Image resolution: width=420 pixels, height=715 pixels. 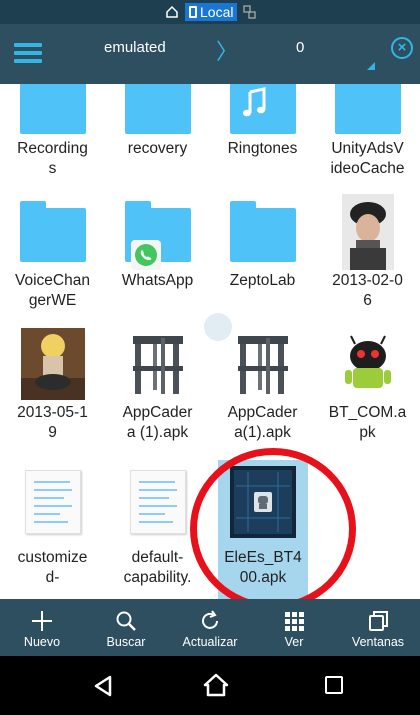 I want to click on file-item-customized: customize d-, so click(x=52, y=525).